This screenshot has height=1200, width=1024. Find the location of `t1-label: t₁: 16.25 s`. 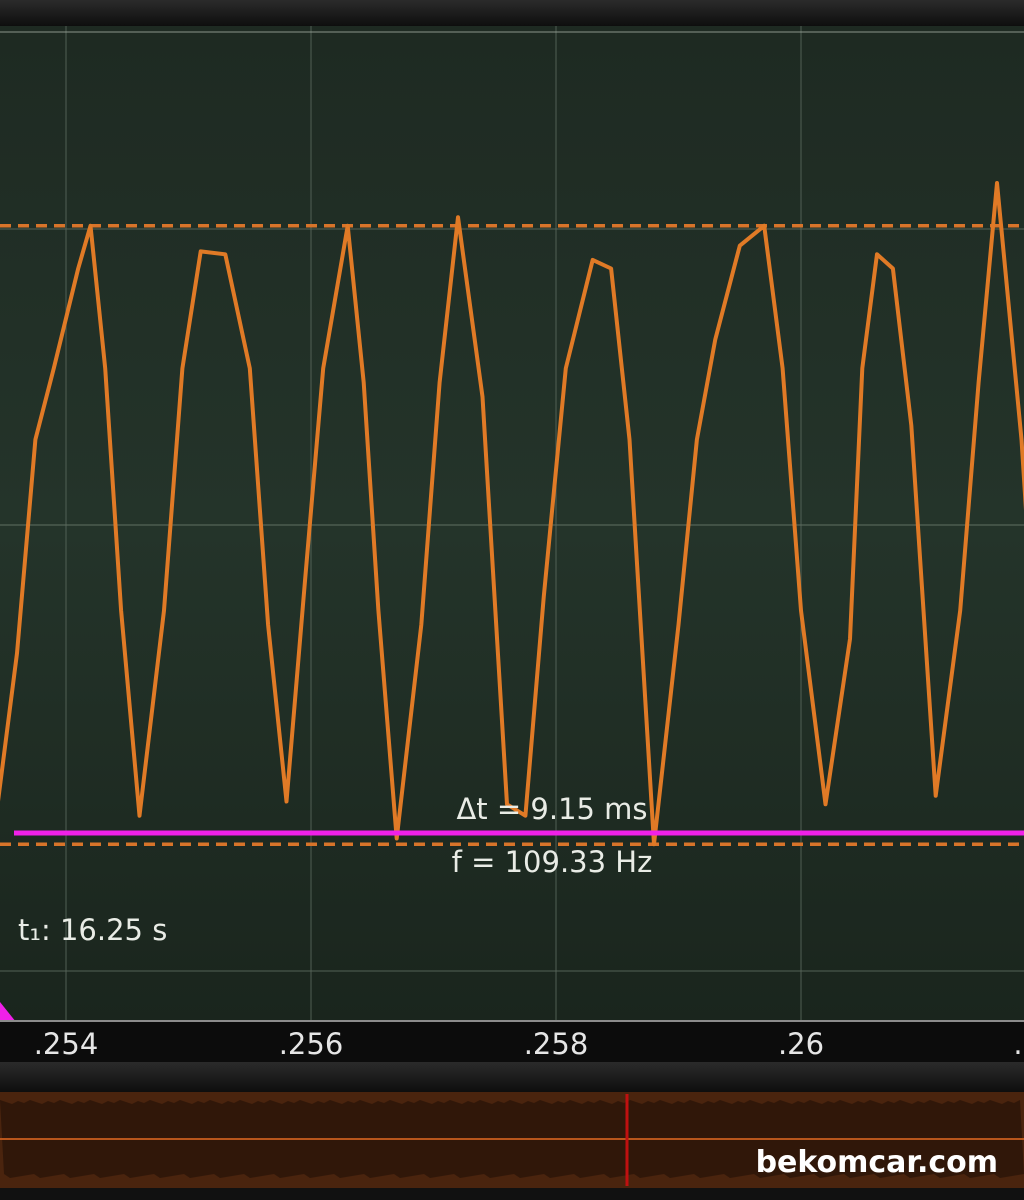

t1-label: t₁: 16.25 s is located at coordinates (92, 930).